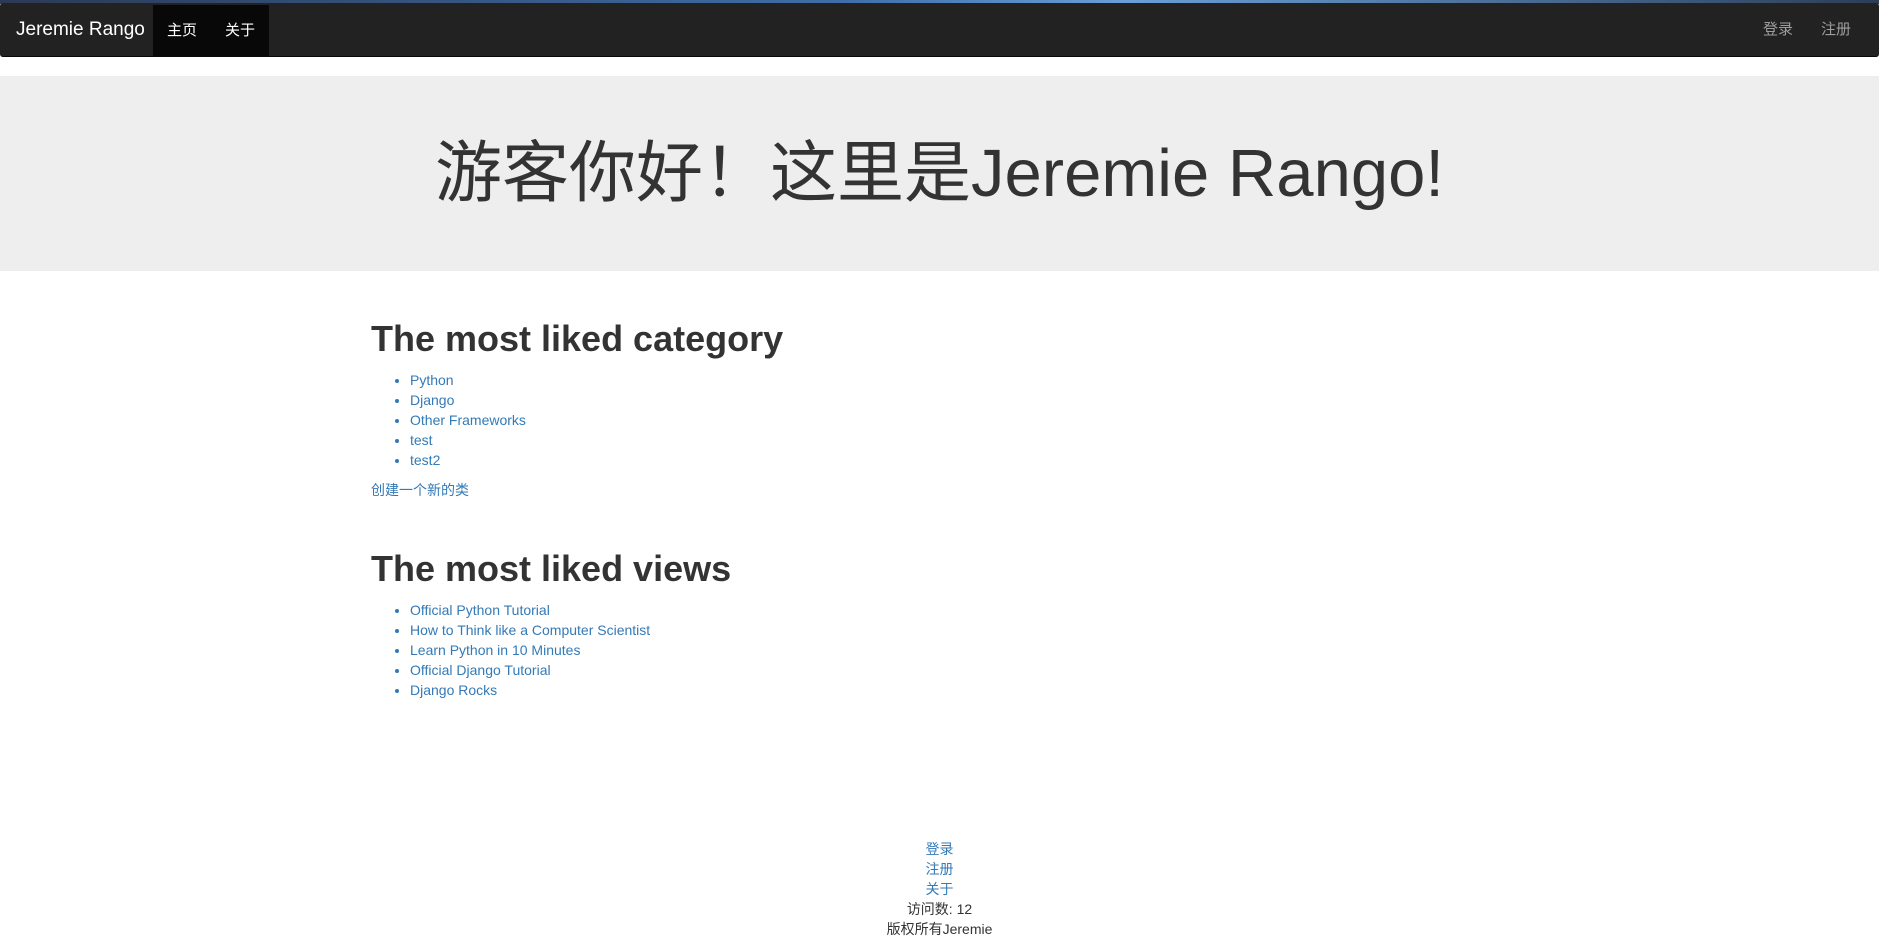 This screenshot has height=948, width=1879. I want to click on visit-count: 访问数: 12, so click(939, 909).